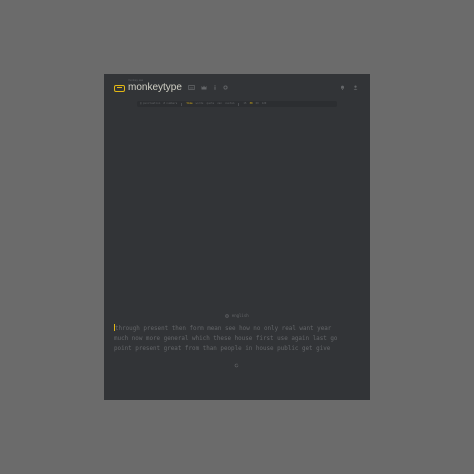 The height and width of the screenshot is (474, 474). Describe the element at coordinates (244, 104) in the screenshot. I see `config-time-15: 15` at that location.